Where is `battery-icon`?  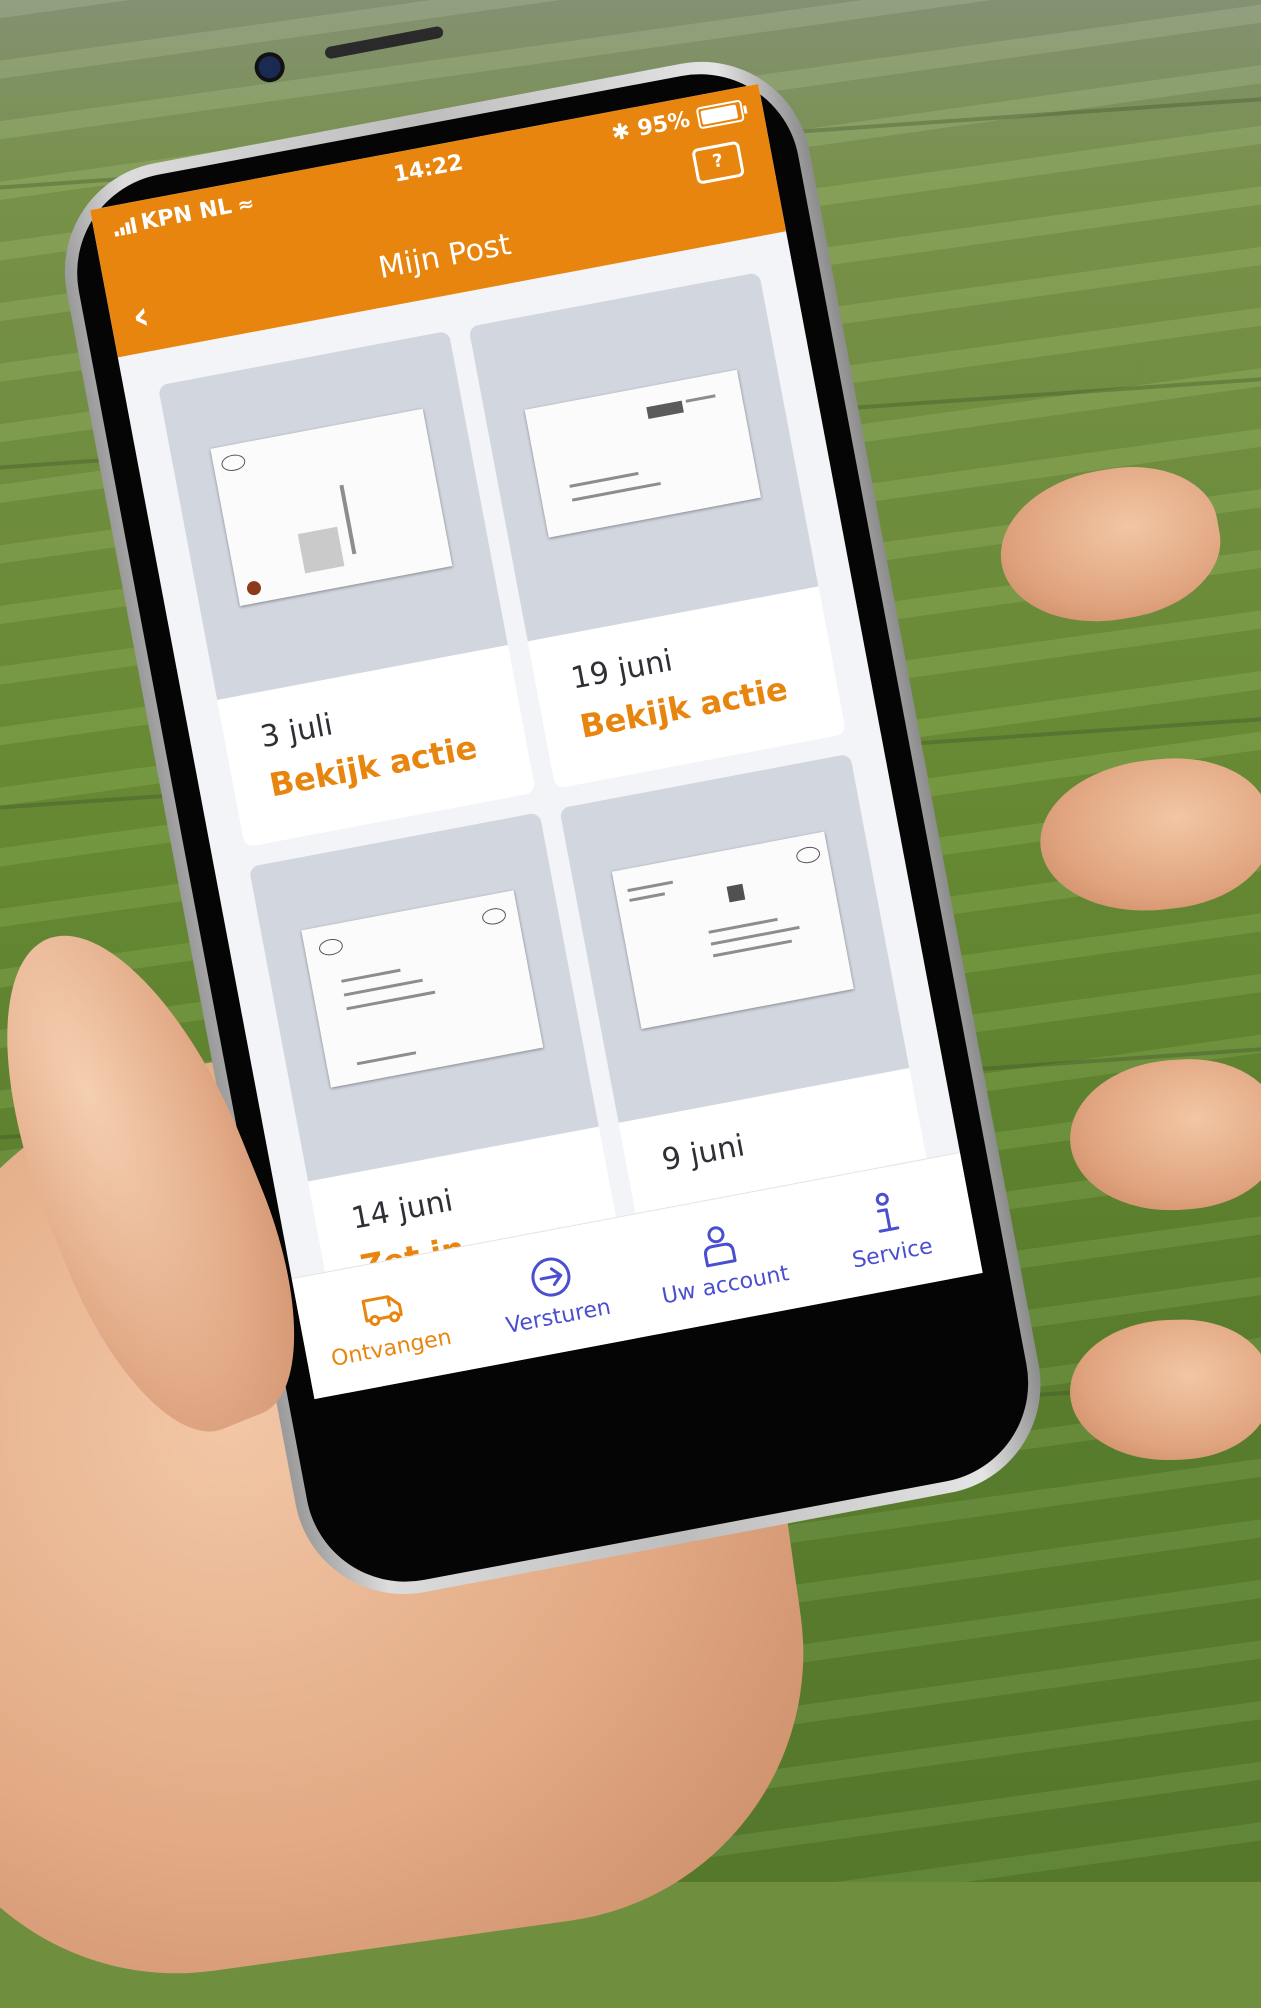 battery-icon is located at coordinates (720, 114).